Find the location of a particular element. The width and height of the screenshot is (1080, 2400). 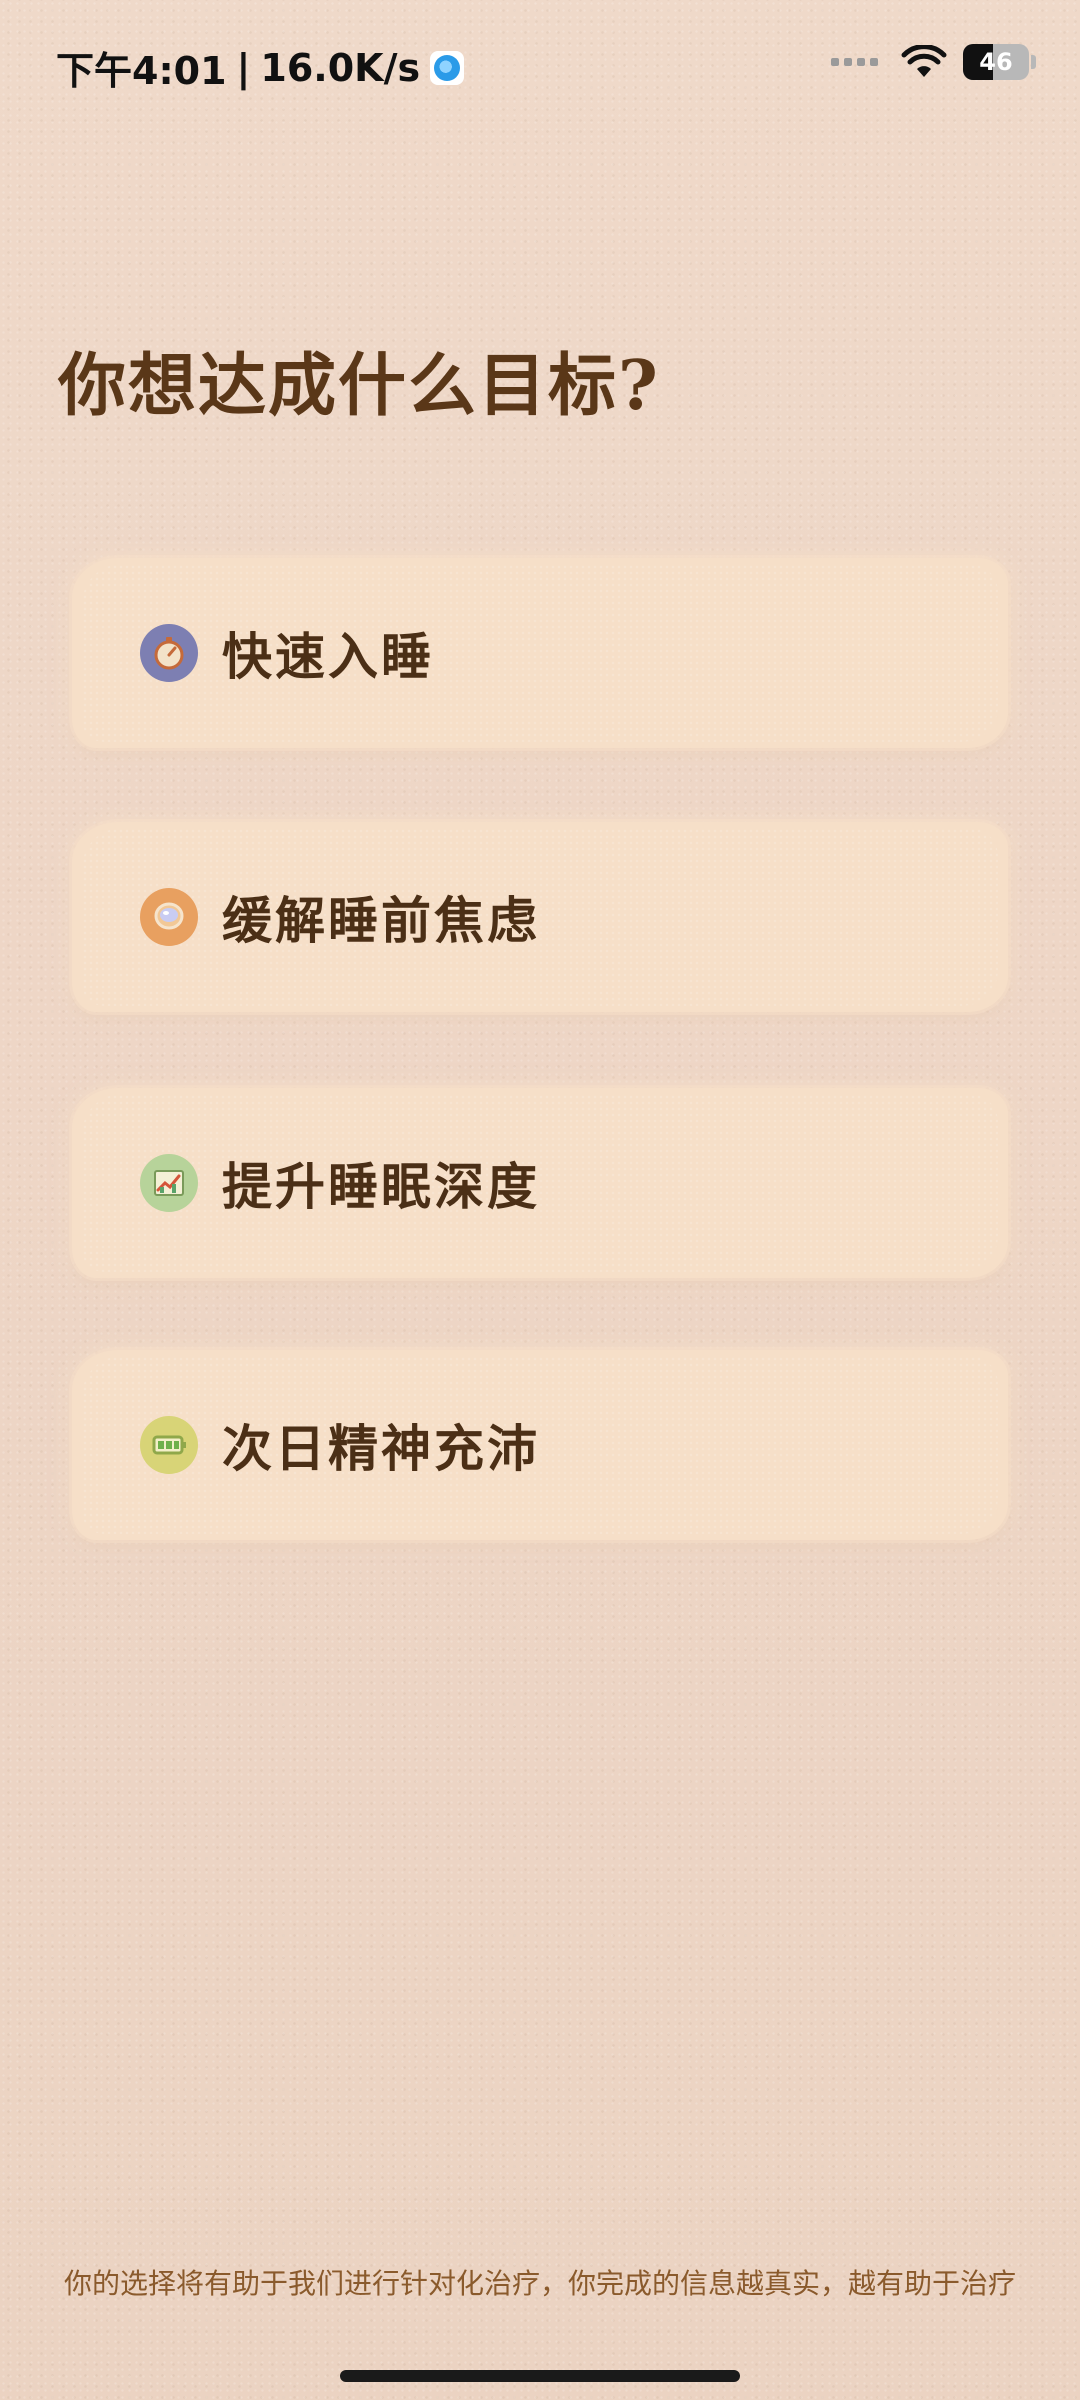

status-bar: 下午4:01 | 16.0K/s 46 is located at coordinates (540, 65).